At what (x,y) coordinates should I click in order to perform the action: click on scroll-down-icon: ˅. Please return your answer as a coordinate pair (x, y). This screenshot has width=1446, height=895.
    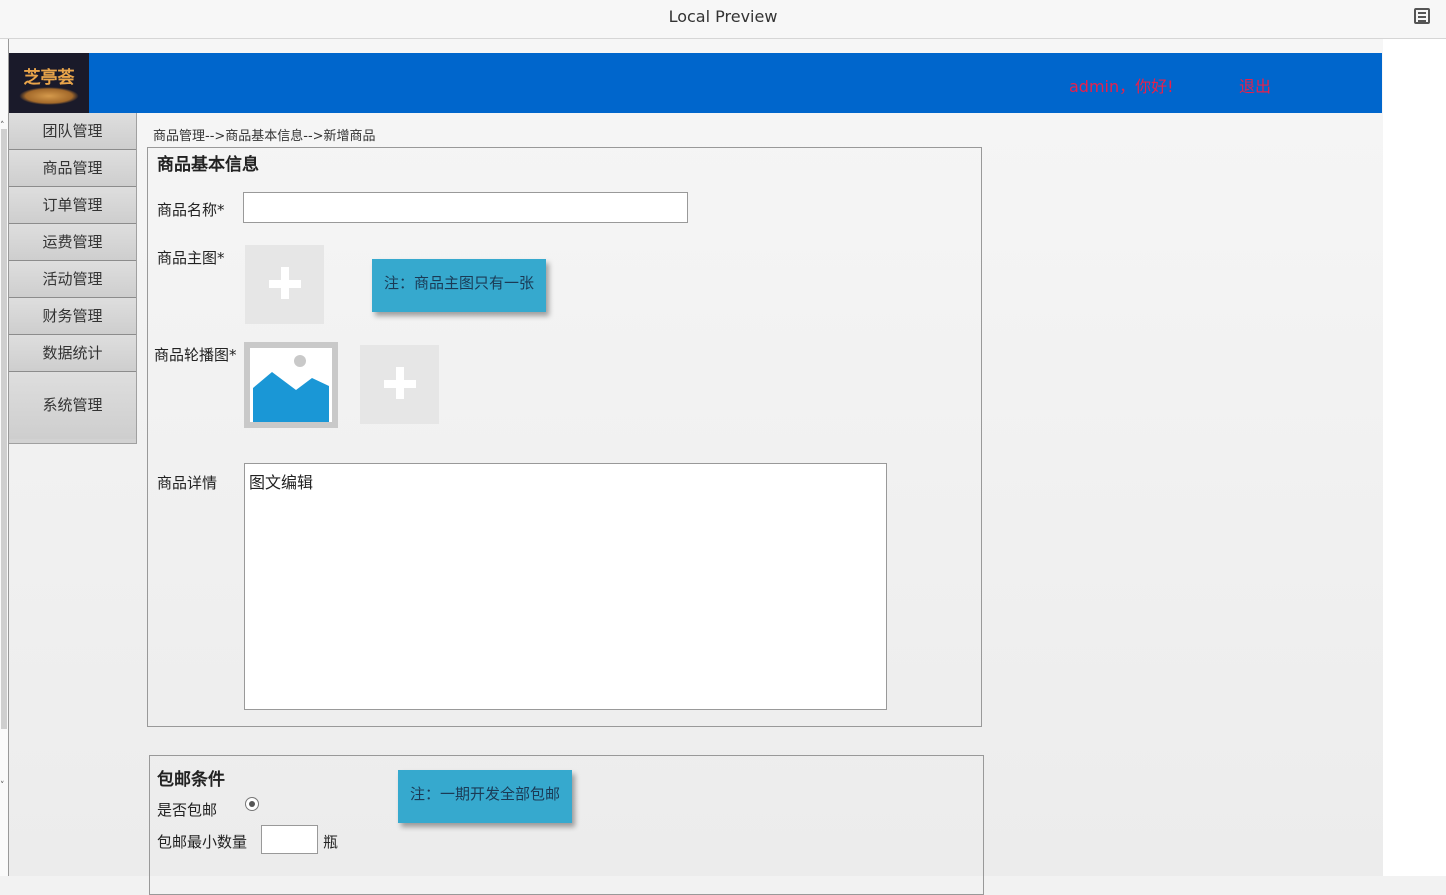
    Looking at the image, I should click on (2, 786).